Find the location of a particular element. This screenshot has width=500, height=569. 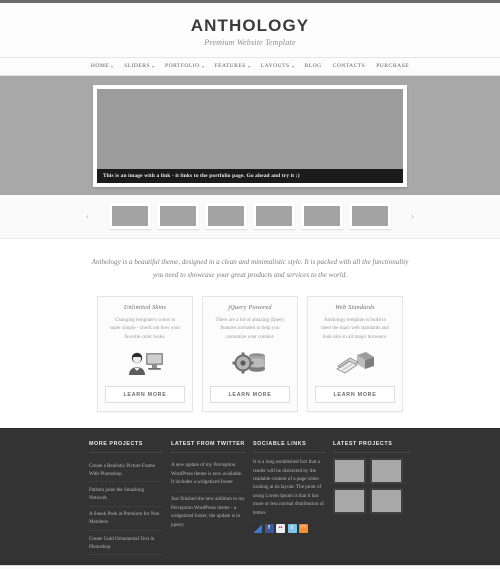

feature-title: Unlimited Skins is located at coordinates (145, 307).